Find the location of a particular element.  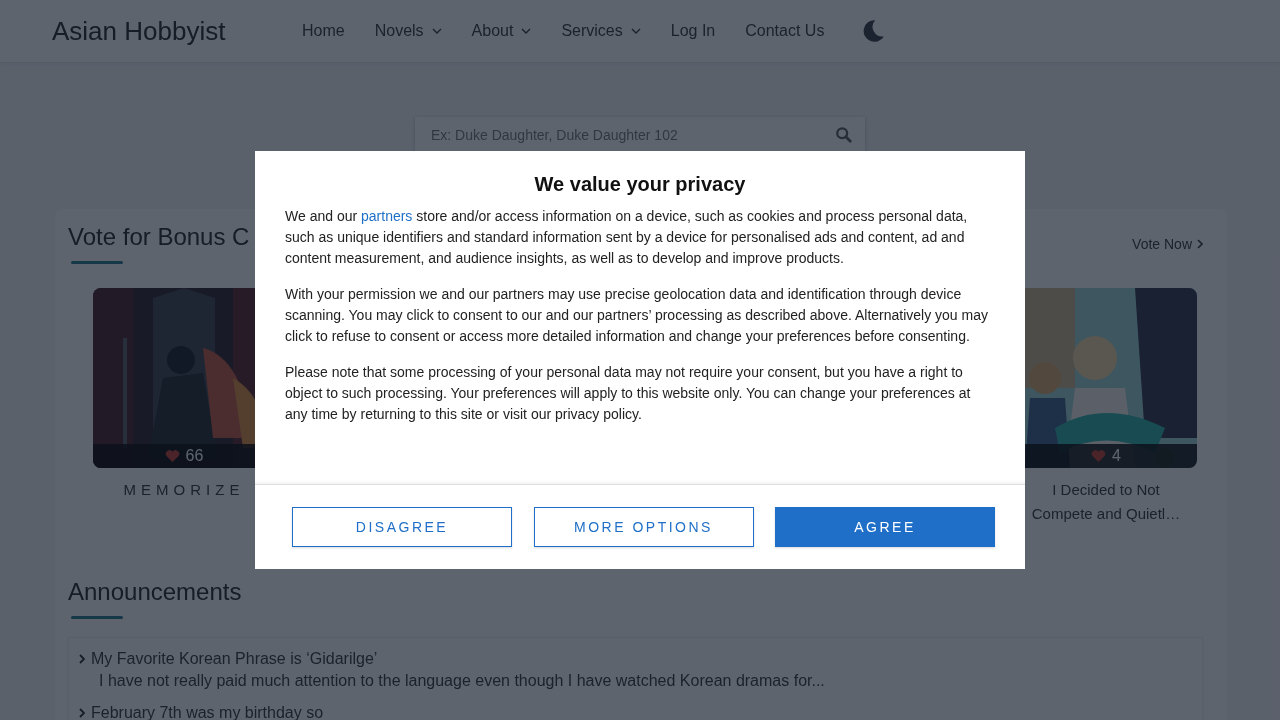

consent-button: DISAGREE is located at coordinates (402, 527).